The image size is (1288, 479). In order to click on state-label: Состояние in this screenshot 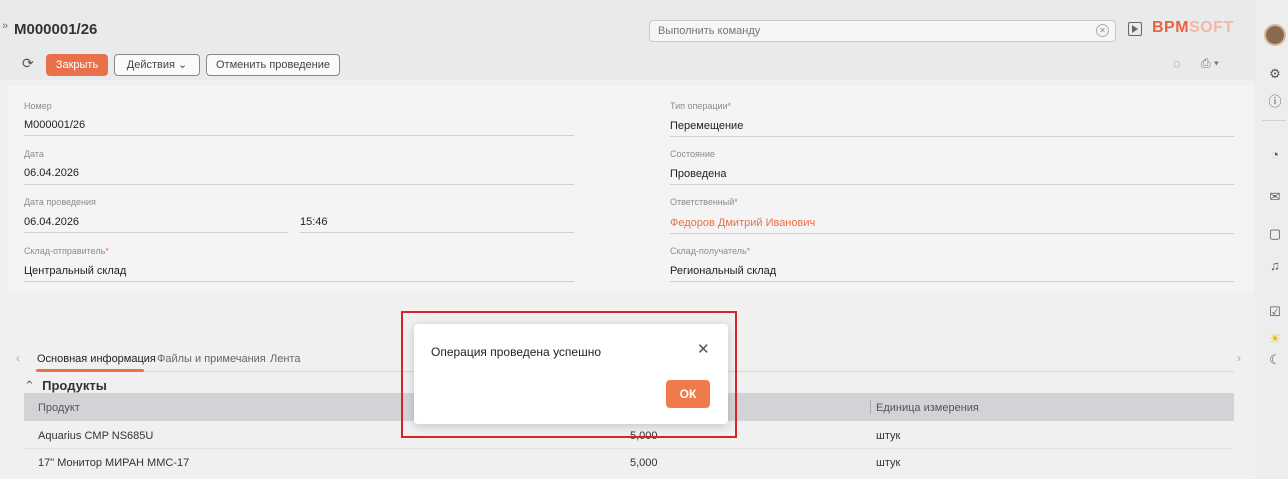, I will do `click(692, 154)`.